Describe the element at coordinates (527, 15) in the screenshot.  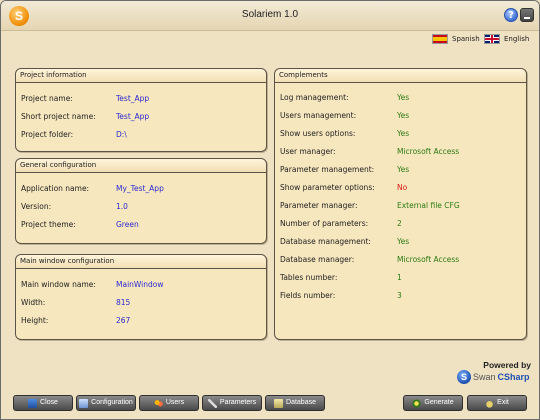
I see `minimize-button` at that location.